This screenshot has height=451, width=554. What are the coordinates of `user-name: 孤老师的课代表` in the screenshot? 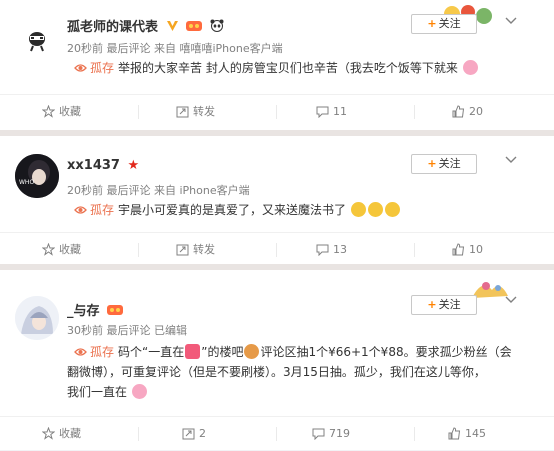 It's located at (145, 26).